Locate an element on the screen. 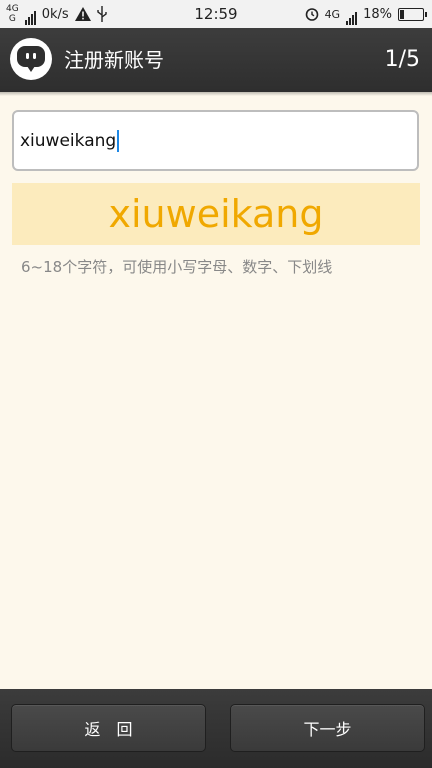 The width and height of the screenshot is (432, 768). back-button: 返 回 is located at coordinates (108, 728).